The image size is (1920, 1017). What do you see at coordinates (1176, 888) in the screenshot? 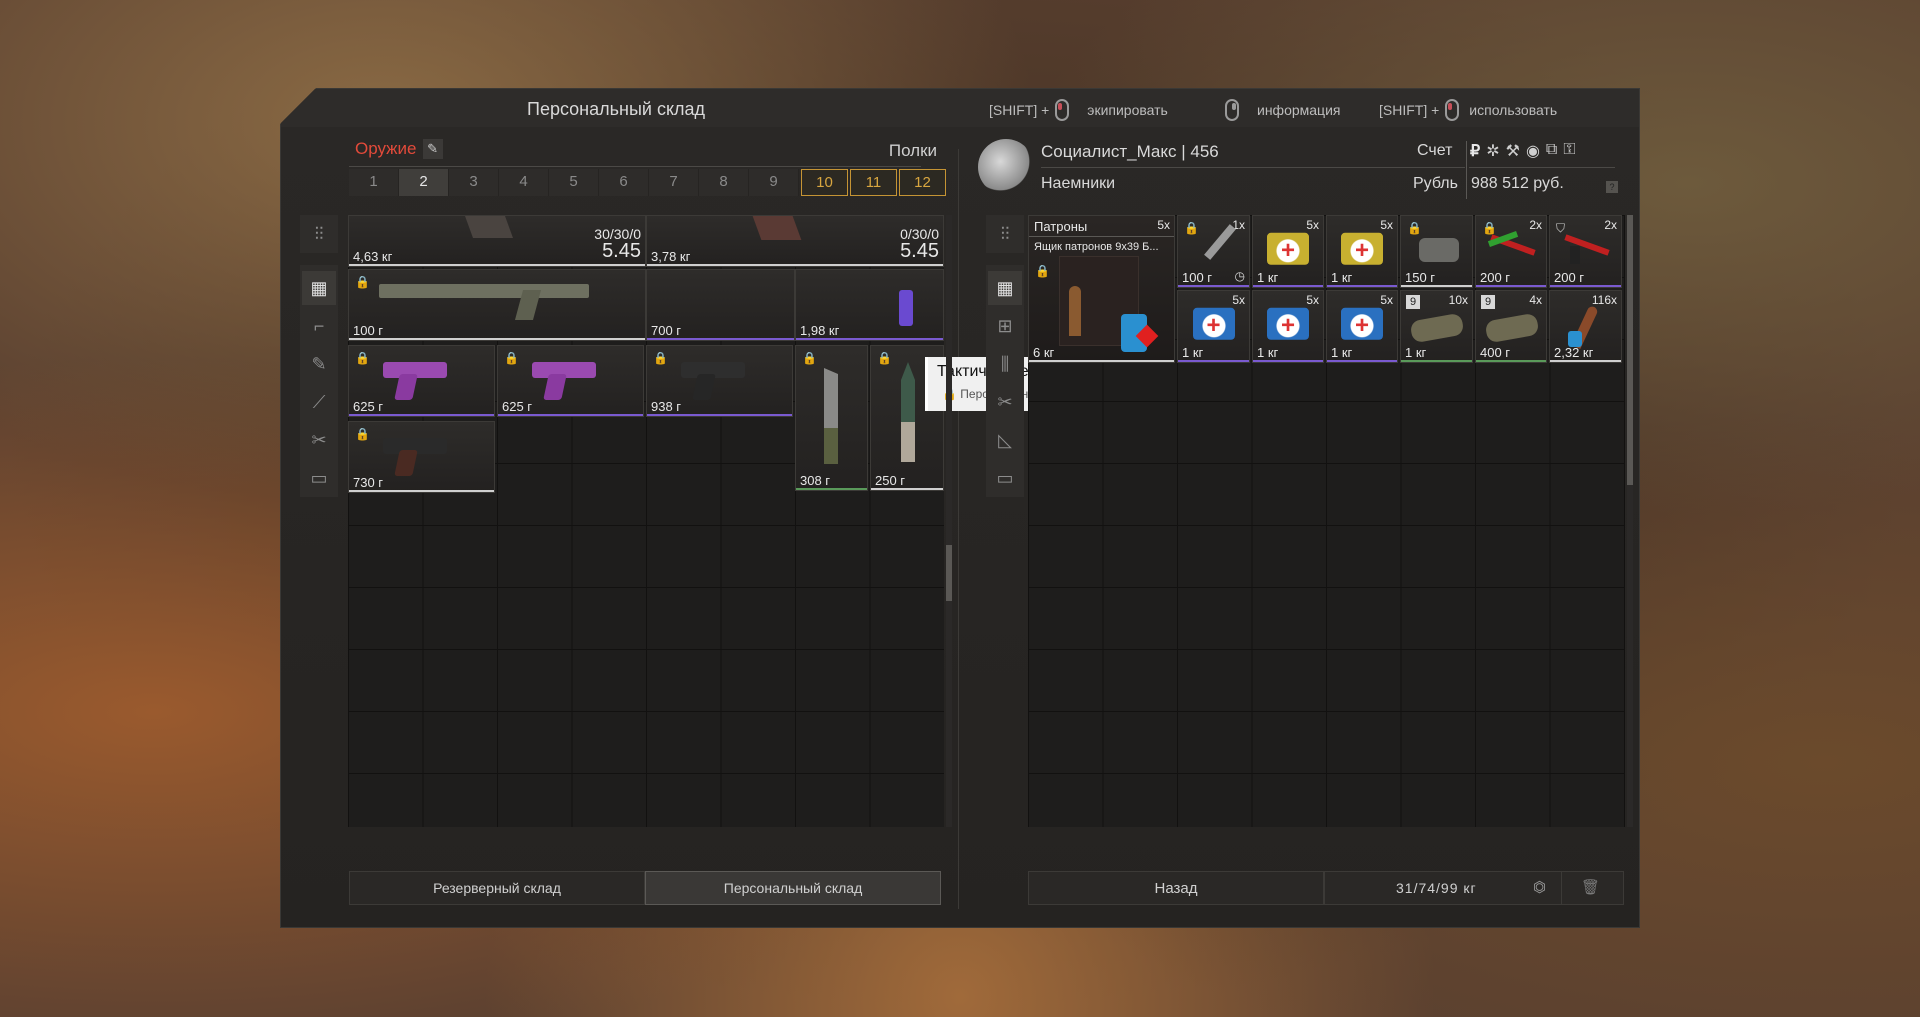
I see `back-button: Назад` at bounding box center [1176, 888].